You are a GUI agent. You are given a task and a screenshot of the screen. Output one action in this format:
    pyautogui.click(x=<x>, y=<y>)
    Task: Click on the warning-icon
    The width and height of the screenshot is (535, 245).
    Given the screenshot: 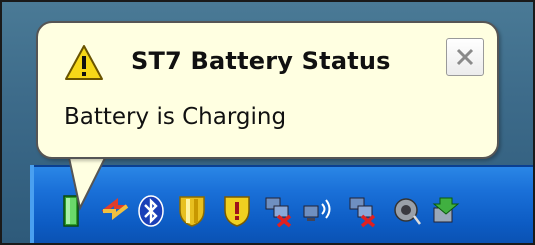 What is the action you would take?
    pyautogui.click(x=84, y=63)
    